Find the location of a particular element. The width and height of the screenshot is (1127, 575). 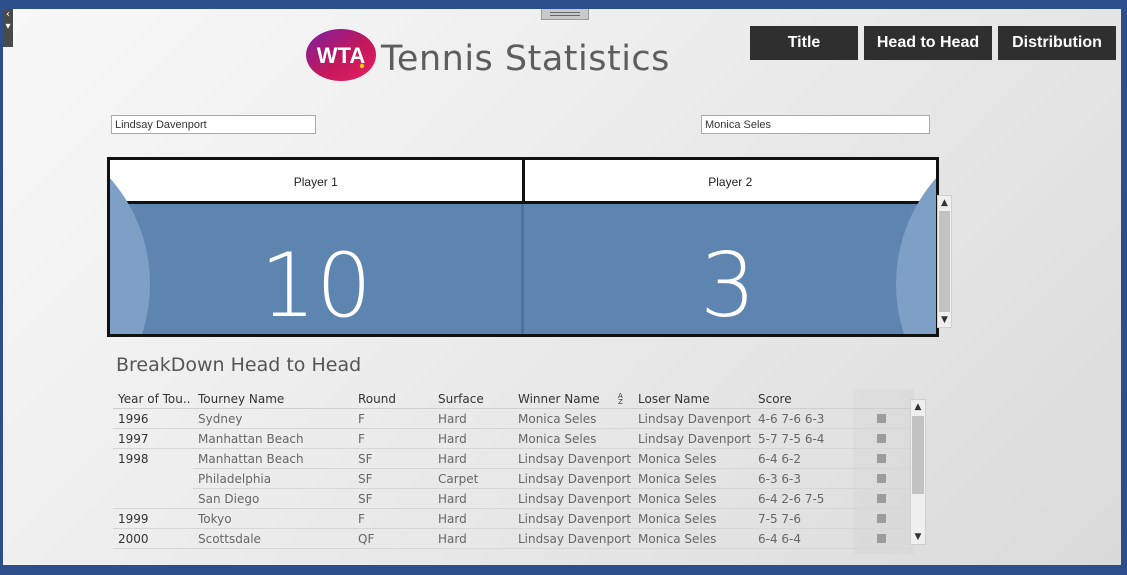

cell-score: 6-4 6-4 is located at coordinates (780, 539).